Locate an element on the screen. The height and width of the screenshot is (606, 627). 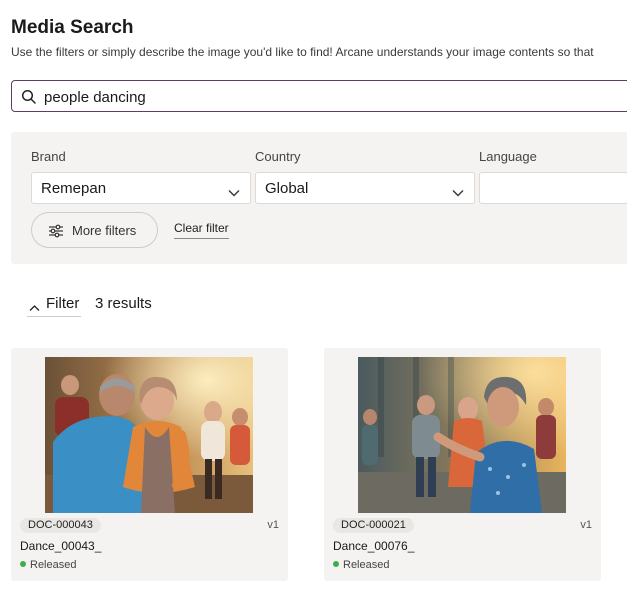
media-name: Dance_00076_ is located at coordinates (373, 546).